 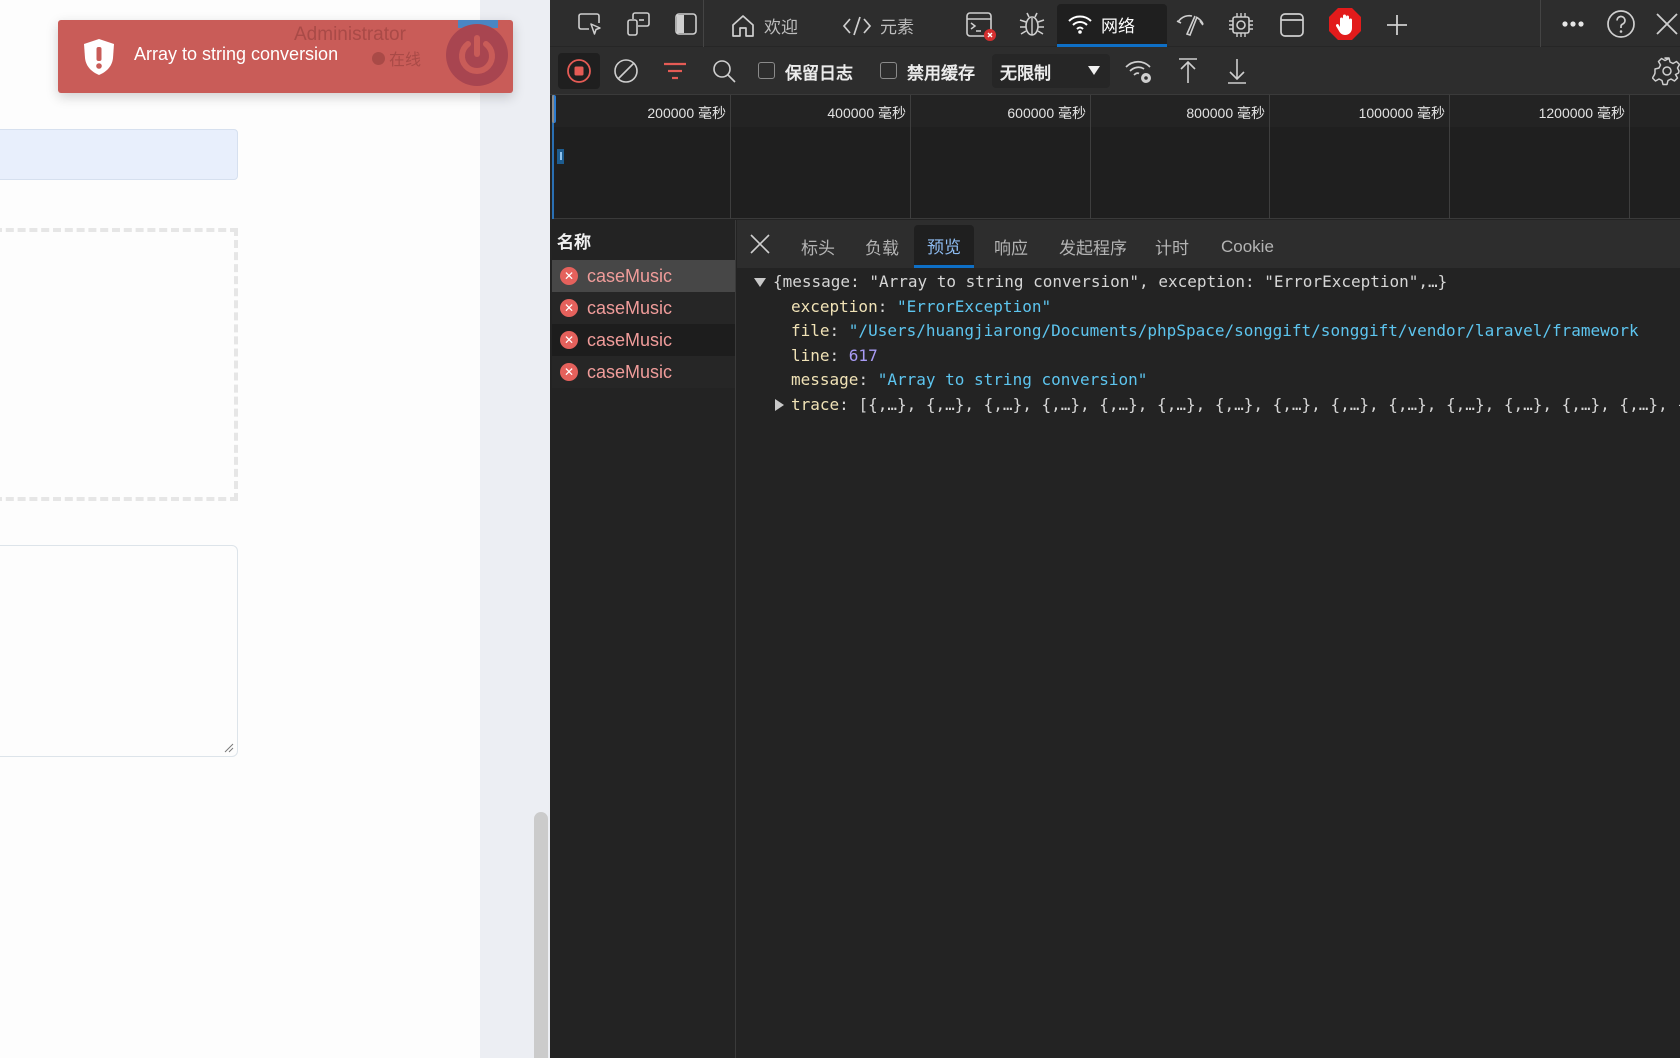 What do you see at coordinates (1397, 25) in the screenshot?
I see `plus-icon` at bounding box center [1397, 25].